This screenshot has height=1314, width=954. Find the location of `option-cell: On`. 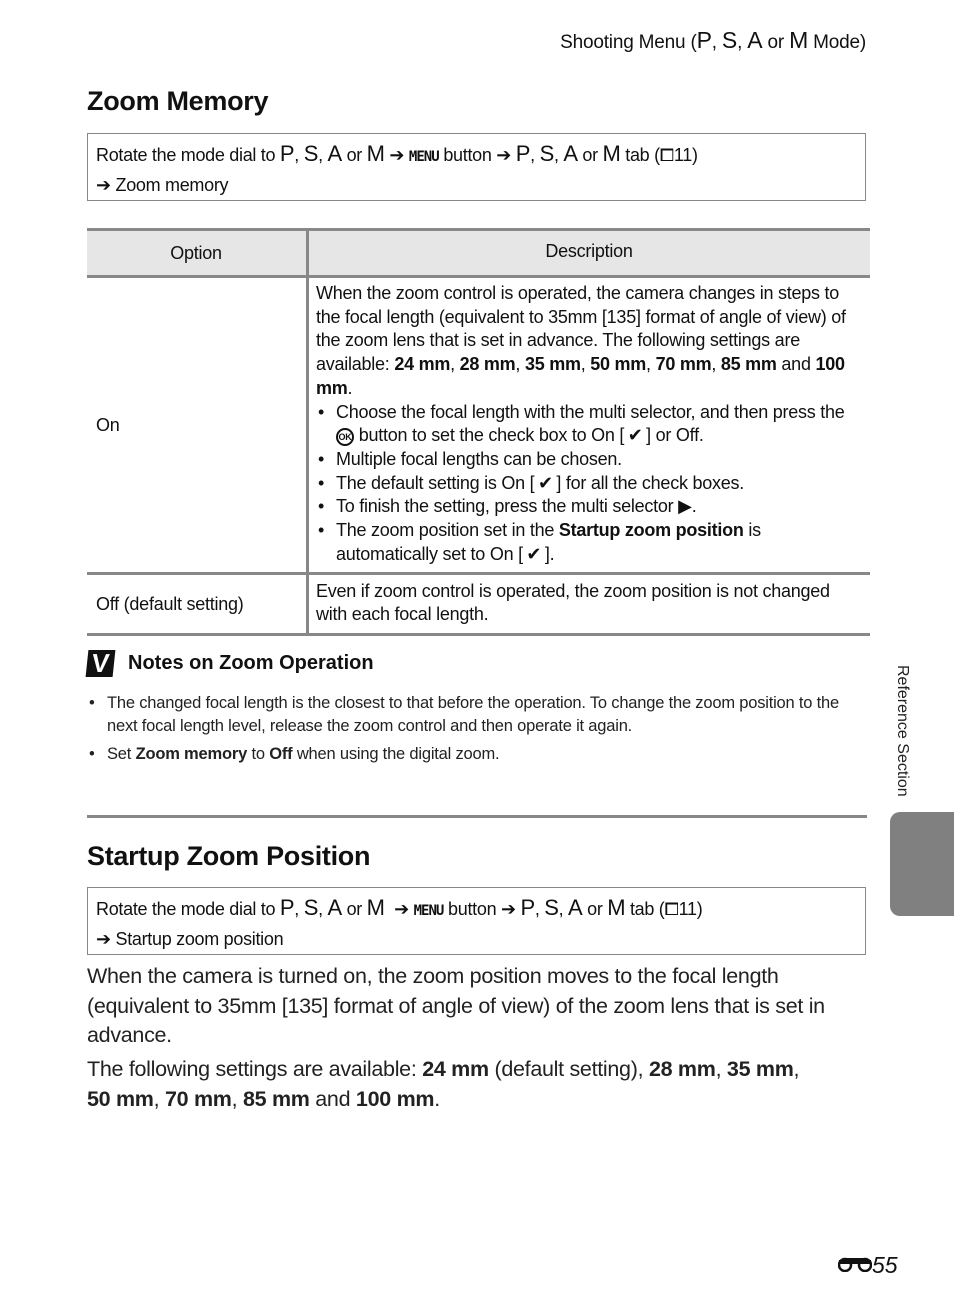

option-cell: On is located at coordinates (198, 426).